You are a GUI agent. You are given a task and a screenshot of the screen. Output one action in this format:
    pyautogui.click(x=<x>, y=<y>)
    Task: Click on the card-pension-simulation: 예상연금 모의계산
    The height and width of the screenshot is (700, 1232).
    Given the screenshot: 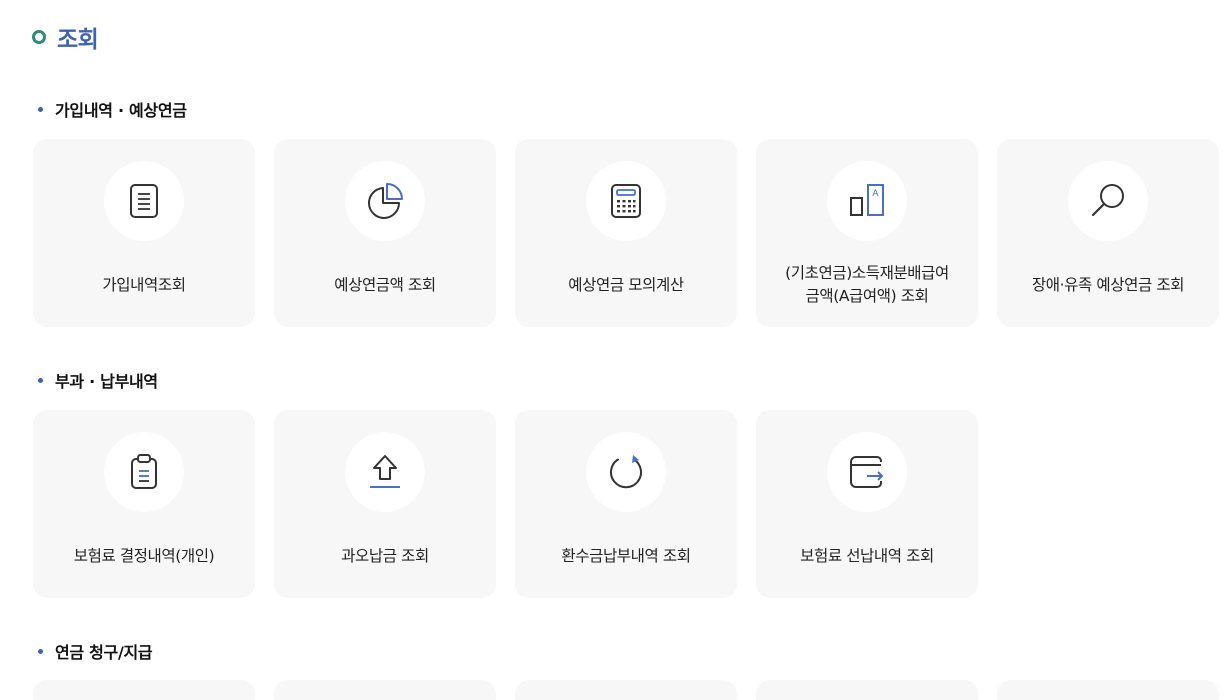 What is the action you would take?
    pyautogui.click(x=626, y=233)
    